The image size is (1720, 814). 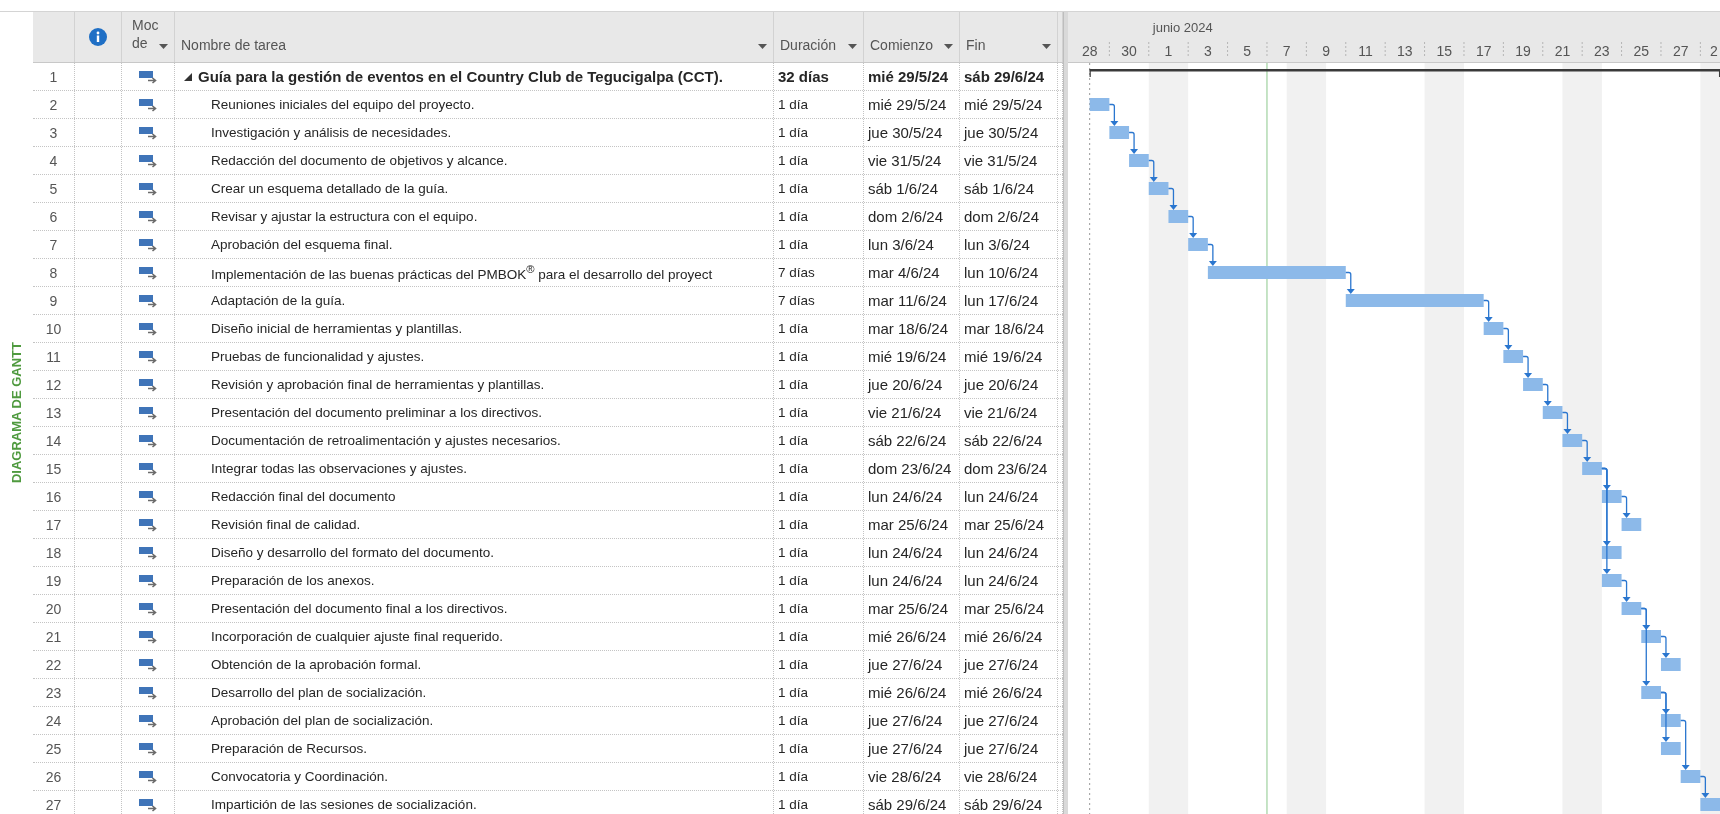 What do you see at coordinates (904, 412) in the screenshot?
I see `table-cell-text: vie 21/6/24` at bounding box center [904, 412].